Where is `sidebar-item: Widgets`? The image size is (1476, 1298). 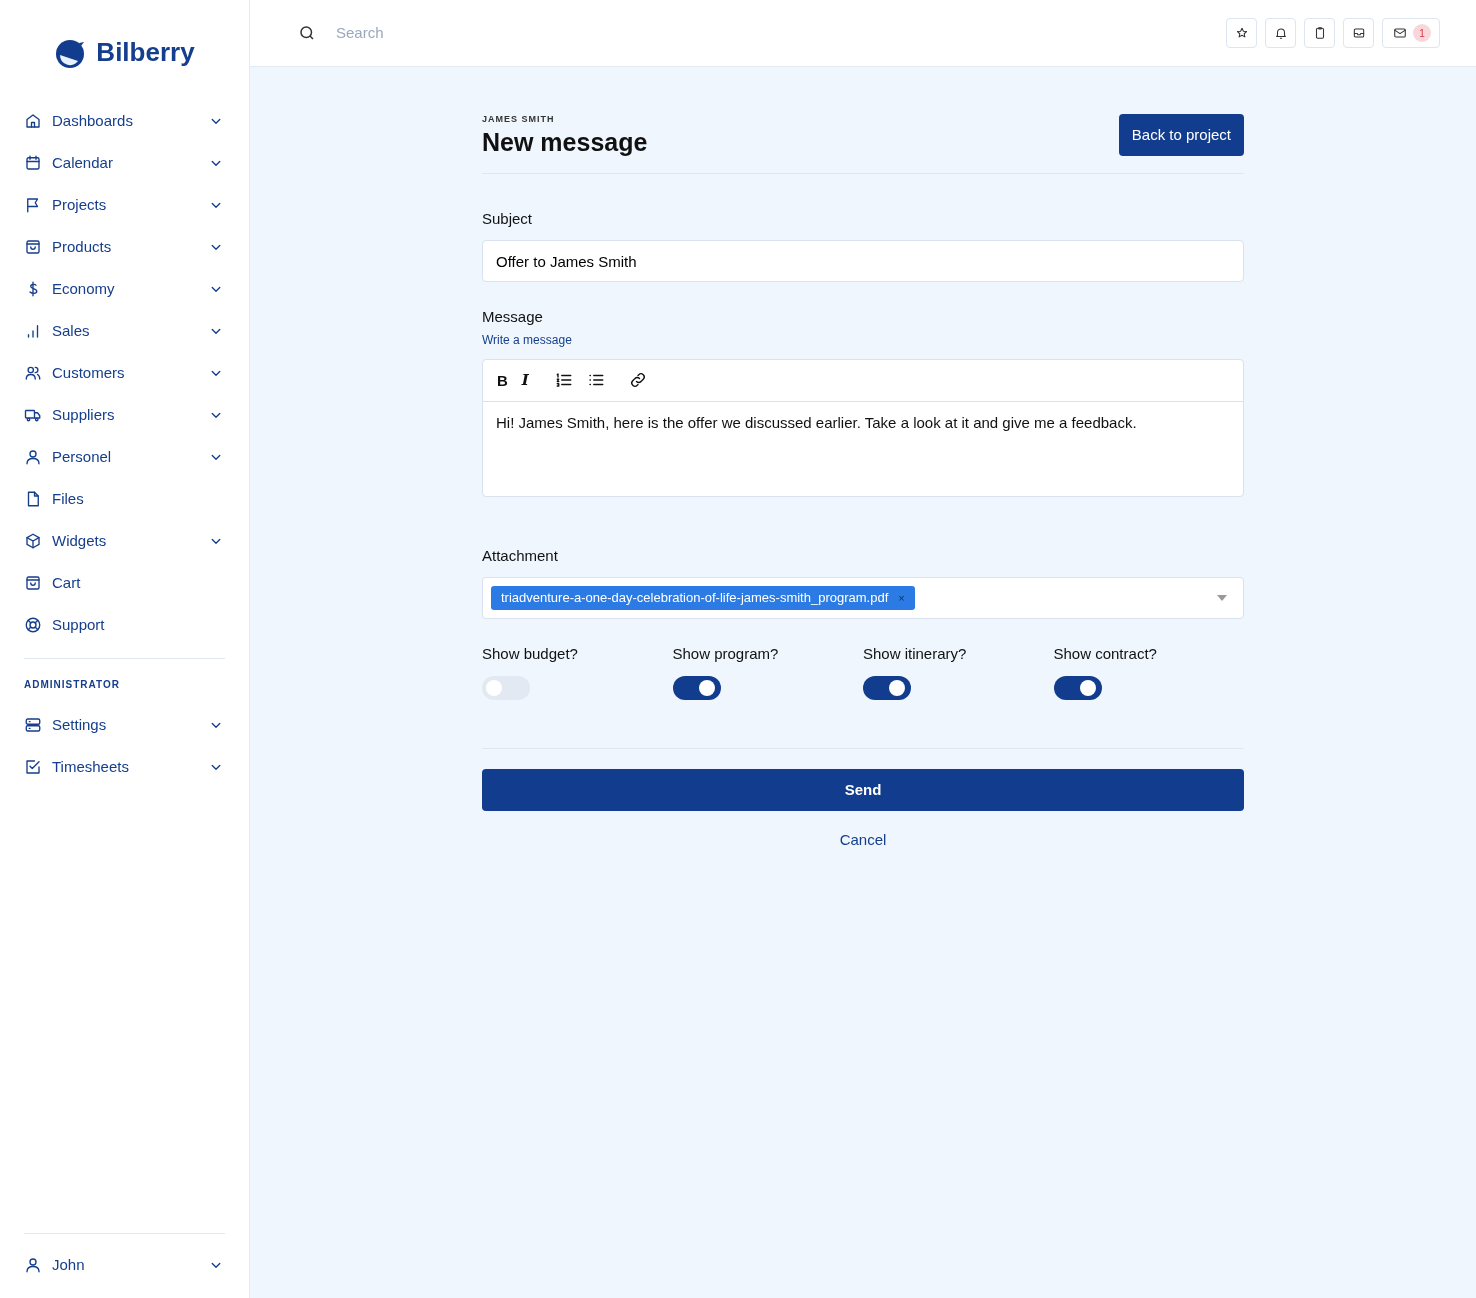 sidebar-item: Widgets is located at coordinates (124, 541).